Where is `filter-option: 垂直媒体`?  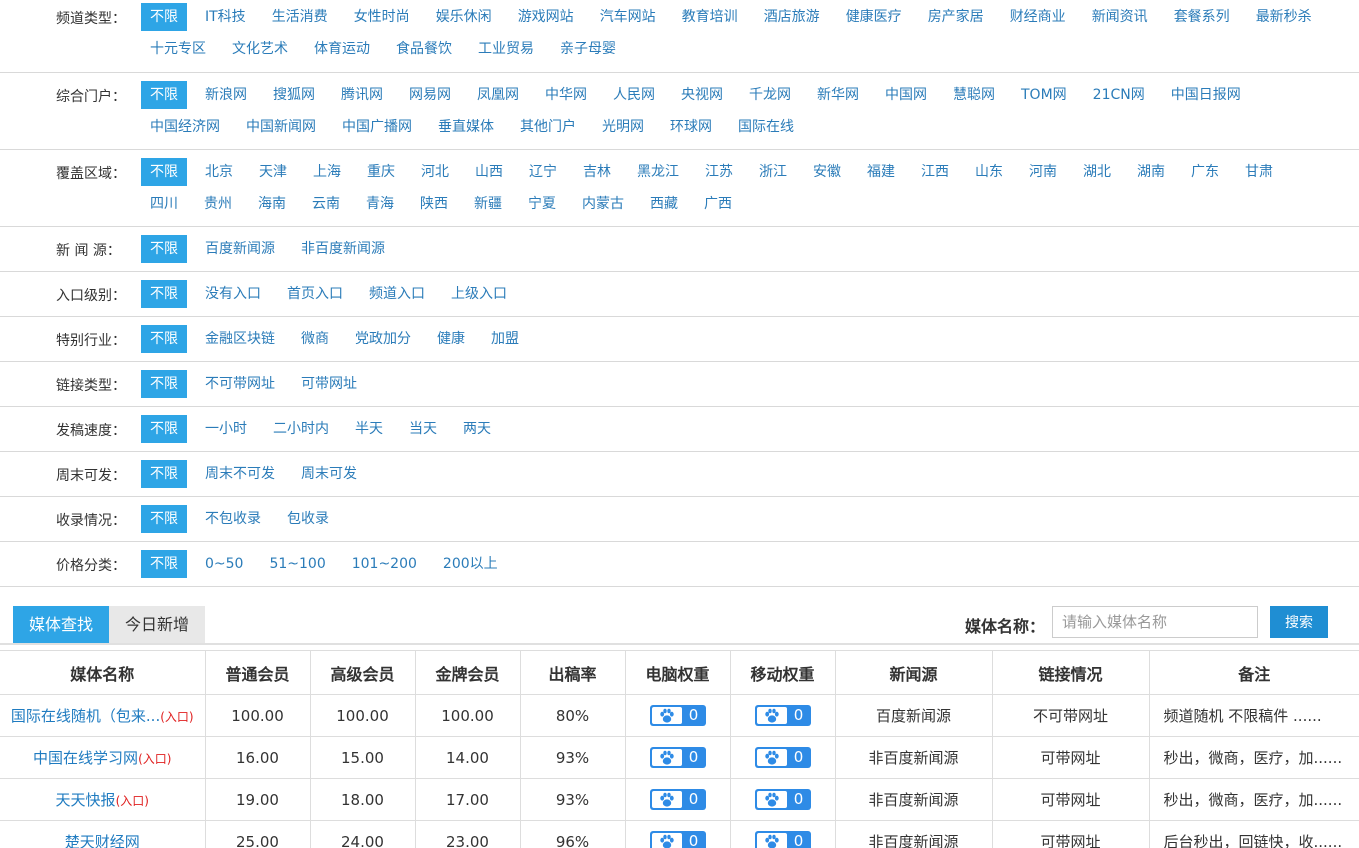 filter-option: 垂直媒体 is located at coordinates (466, 127).